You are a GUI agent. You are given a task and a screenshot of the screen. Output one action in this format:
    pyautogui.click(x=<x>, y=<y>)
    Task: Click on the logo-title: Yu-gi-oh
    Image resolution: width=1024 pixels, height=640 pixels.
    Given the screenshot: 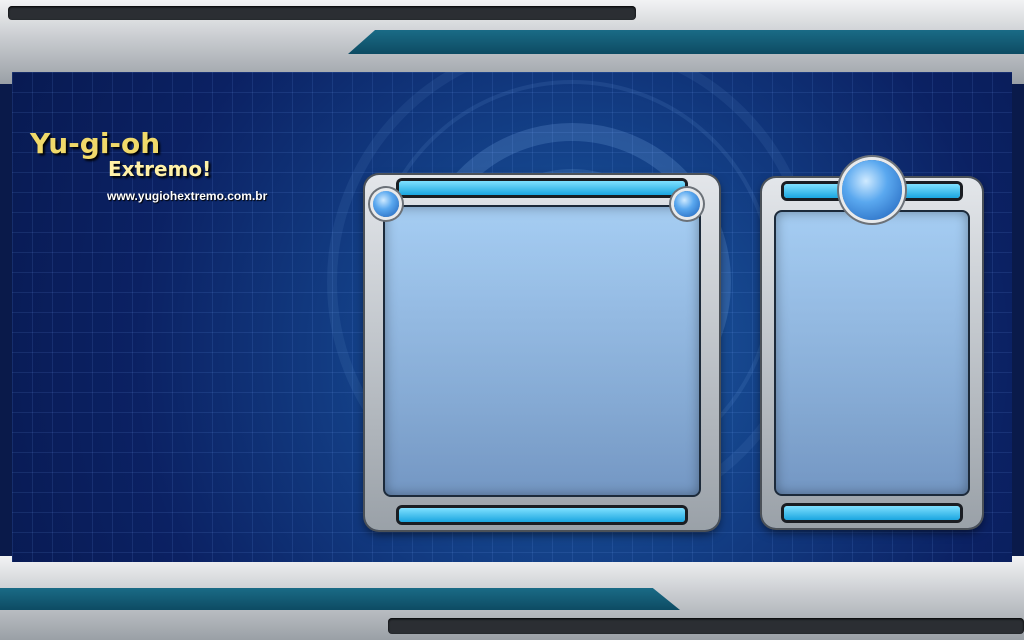 What is the action you would take?
    pyautogui.click(x=95, y=143)
    